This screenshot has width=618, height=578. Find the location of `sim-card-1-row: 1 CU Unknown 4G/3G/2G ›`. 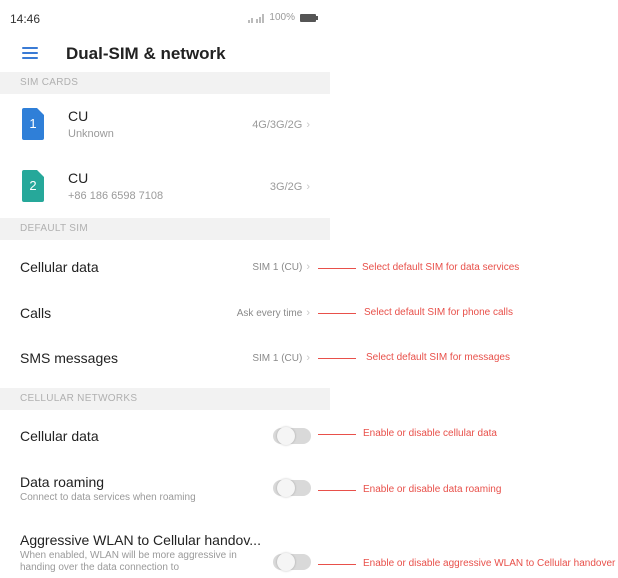

sim-card-1-row: 1 CU Unknown 4G/3G/2G › is located at coordinates (165, 125).